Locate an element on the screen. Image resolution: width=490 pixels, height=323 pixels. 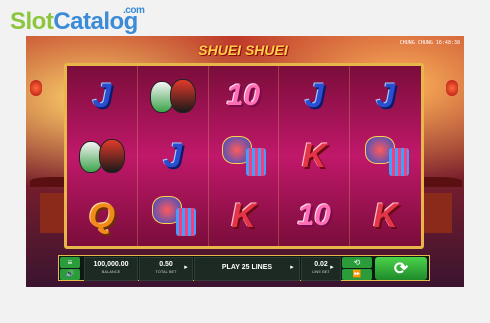
spin-button: ⟳ is located at coordinates (401, 268).